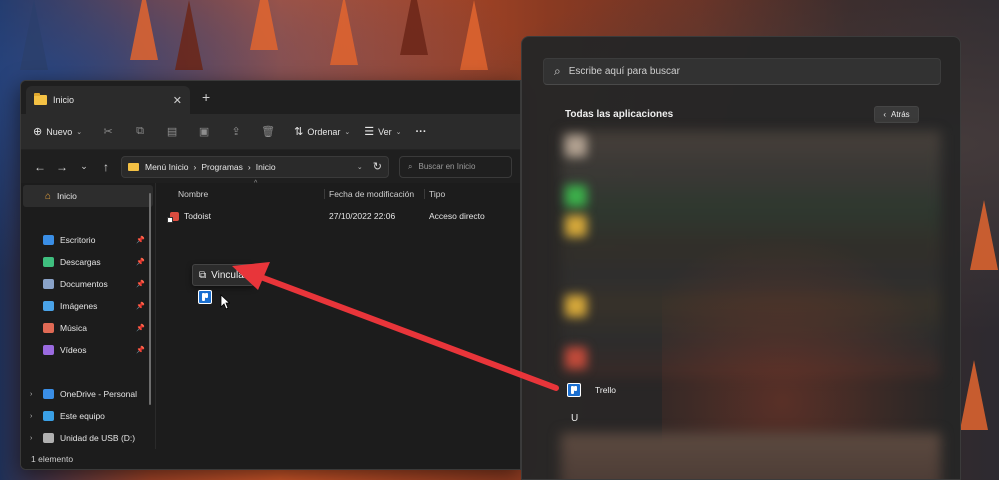 This screenshot has height=480, width=999. What do you see at coordinates (377, 166) in the screenshot?
I see `refresh-icon: ↻` at bounding box center [377, 166].